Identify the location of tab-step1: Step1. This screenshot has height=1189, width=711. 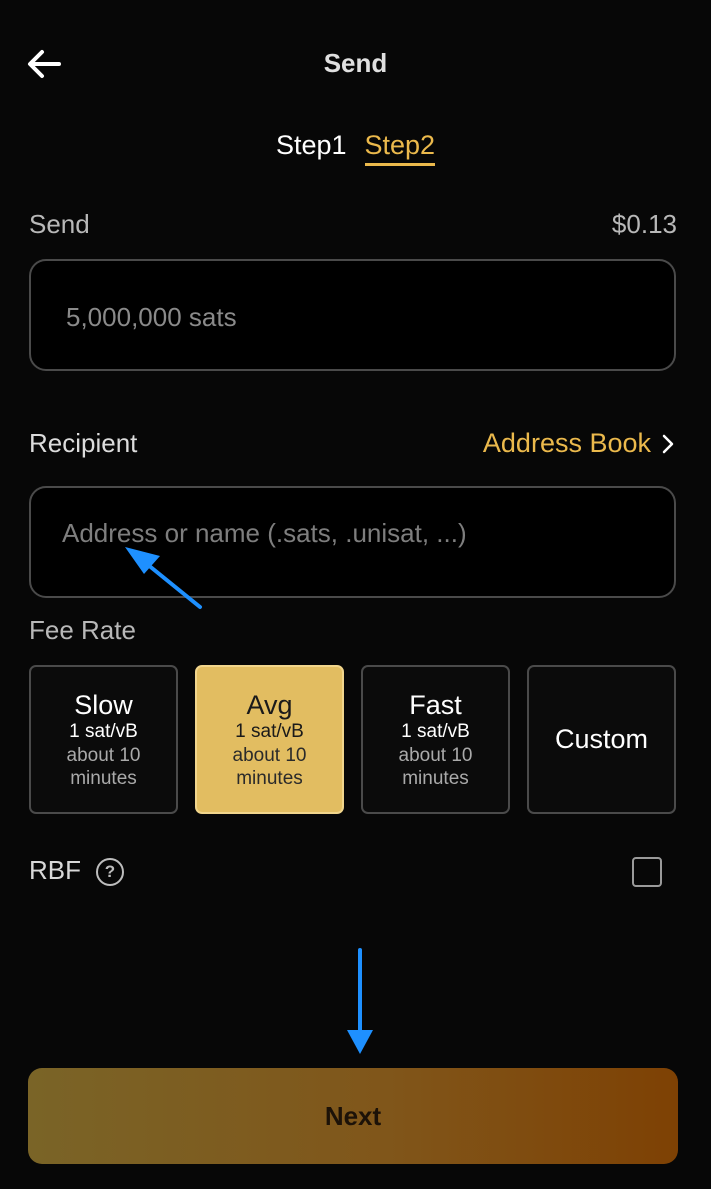
(311, 148).